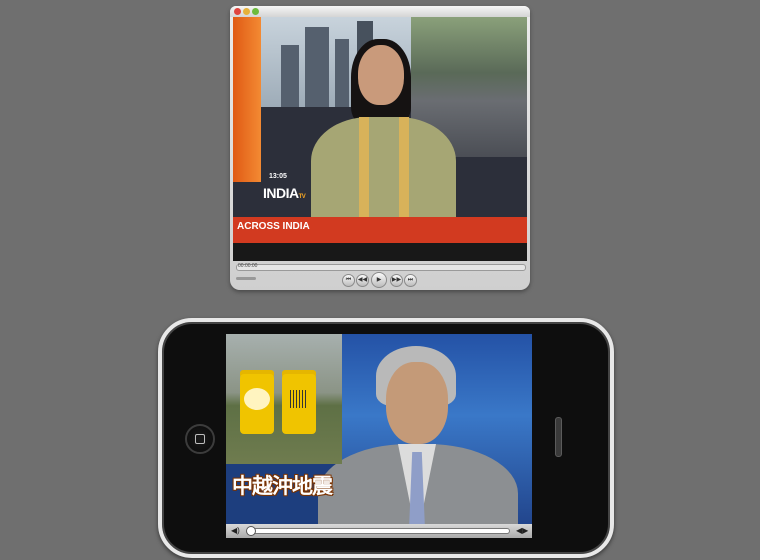 The image size is (760, 560). Describe the element at coordinates (362, 280) in the screenshot. I see `rewind-icon: ◀◀` at that location.